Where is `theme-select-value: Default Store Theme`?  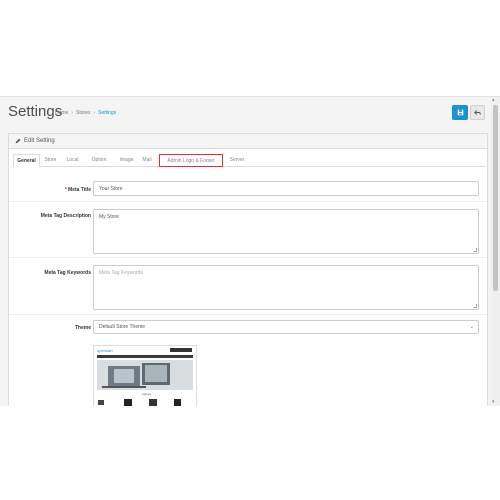
theme-select-value: Default Store Theme is located at coordinates (122, 327).